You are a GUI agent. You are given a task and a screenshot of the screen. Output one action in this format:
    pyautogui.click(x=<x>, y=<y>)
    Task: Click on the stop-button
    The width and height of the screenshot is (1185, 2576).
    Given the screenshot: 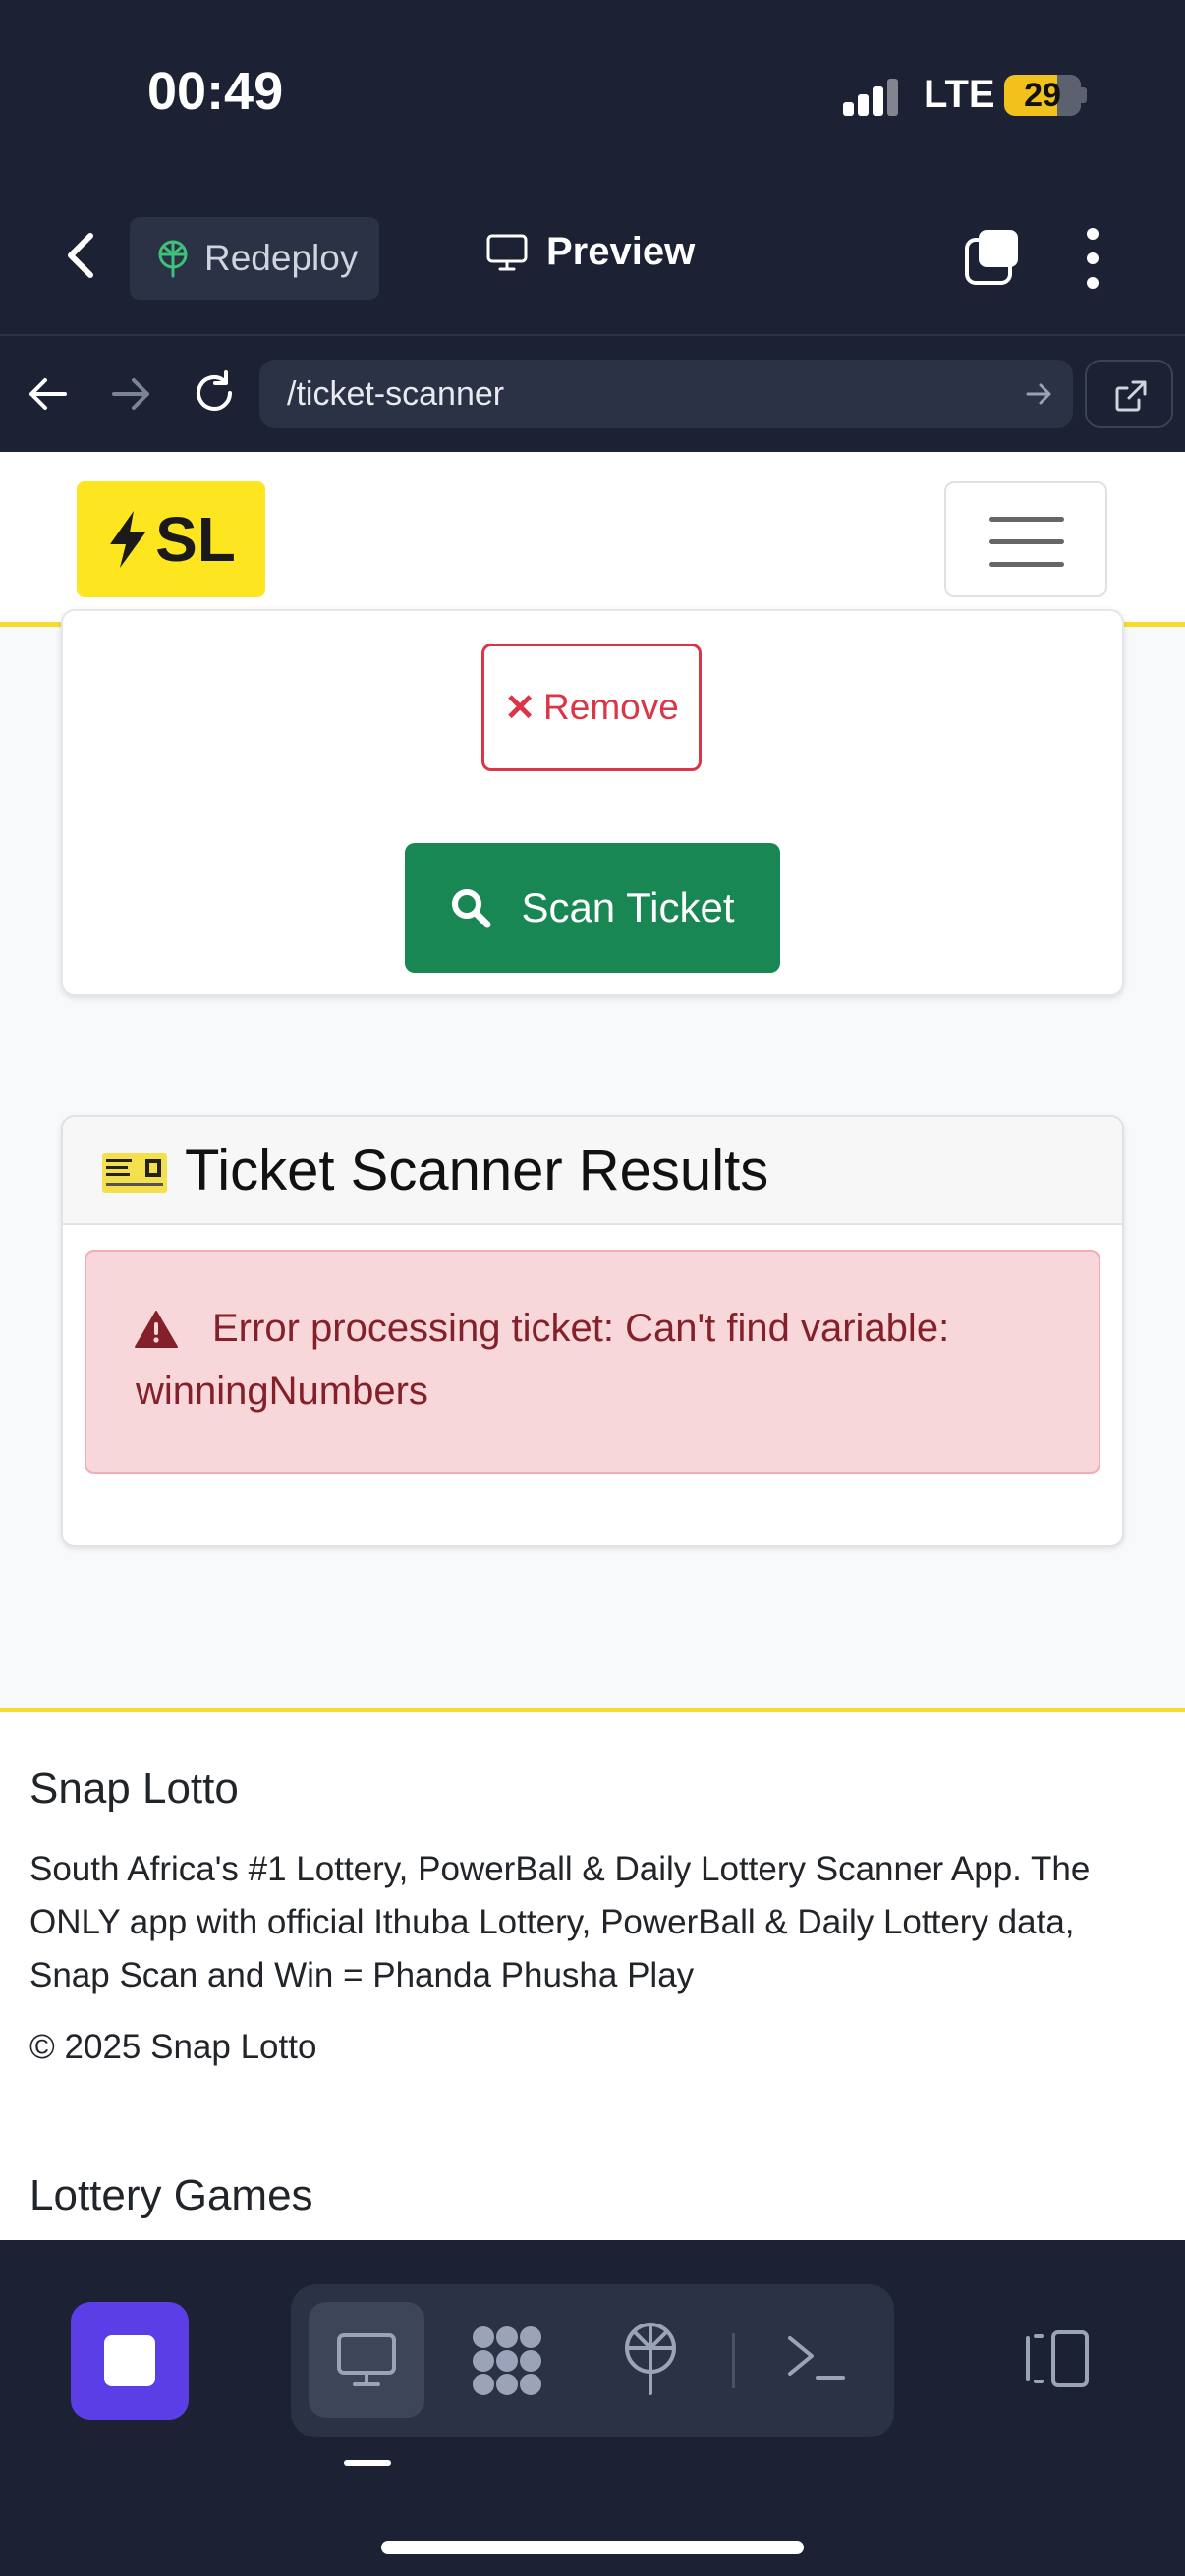 What is the action you would take?
    pyautogui.click(x=130, y=2361)
    